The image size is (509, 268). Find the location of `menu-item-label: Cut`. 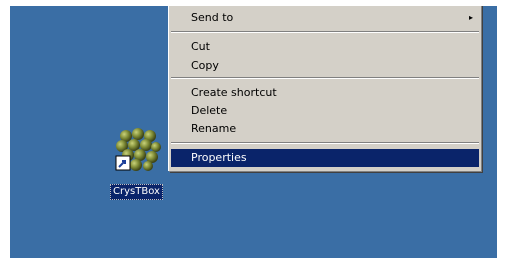

menu-item-label: Cut is located at coordinates (200, 46).